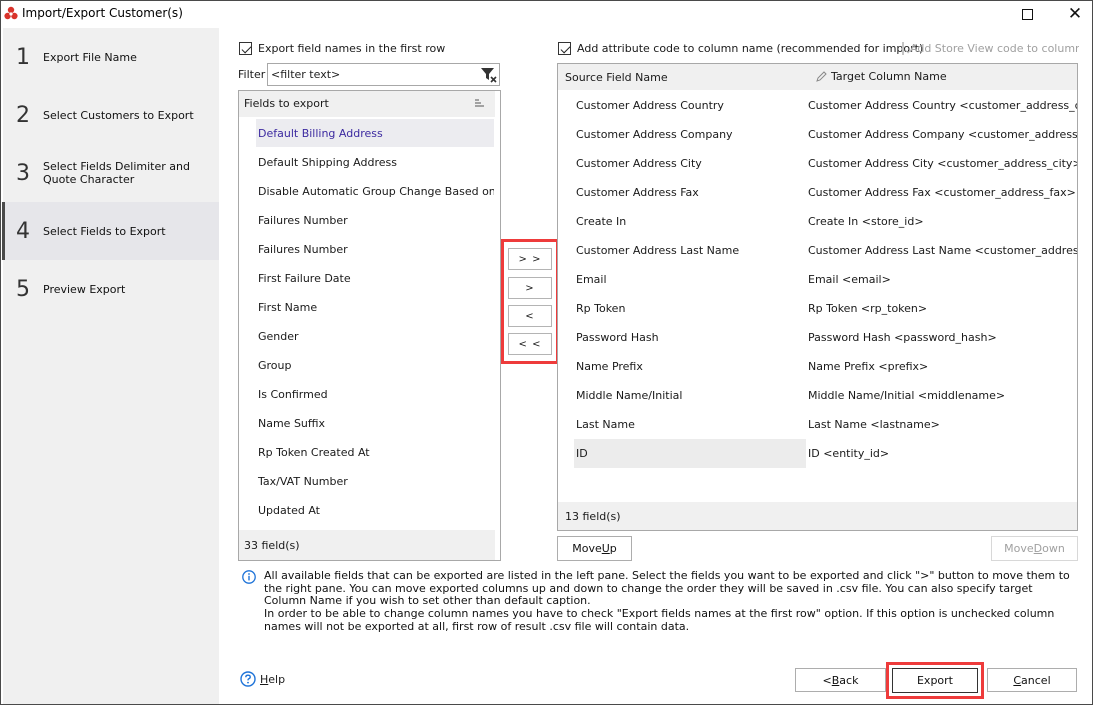 Image resolution: width=1093 pixels, height=705 pixels. What do you see at coordinates (609, 366) in the screenshot?
I see `source-field-cell: Name Prefix` at bounding box center [609, 366].